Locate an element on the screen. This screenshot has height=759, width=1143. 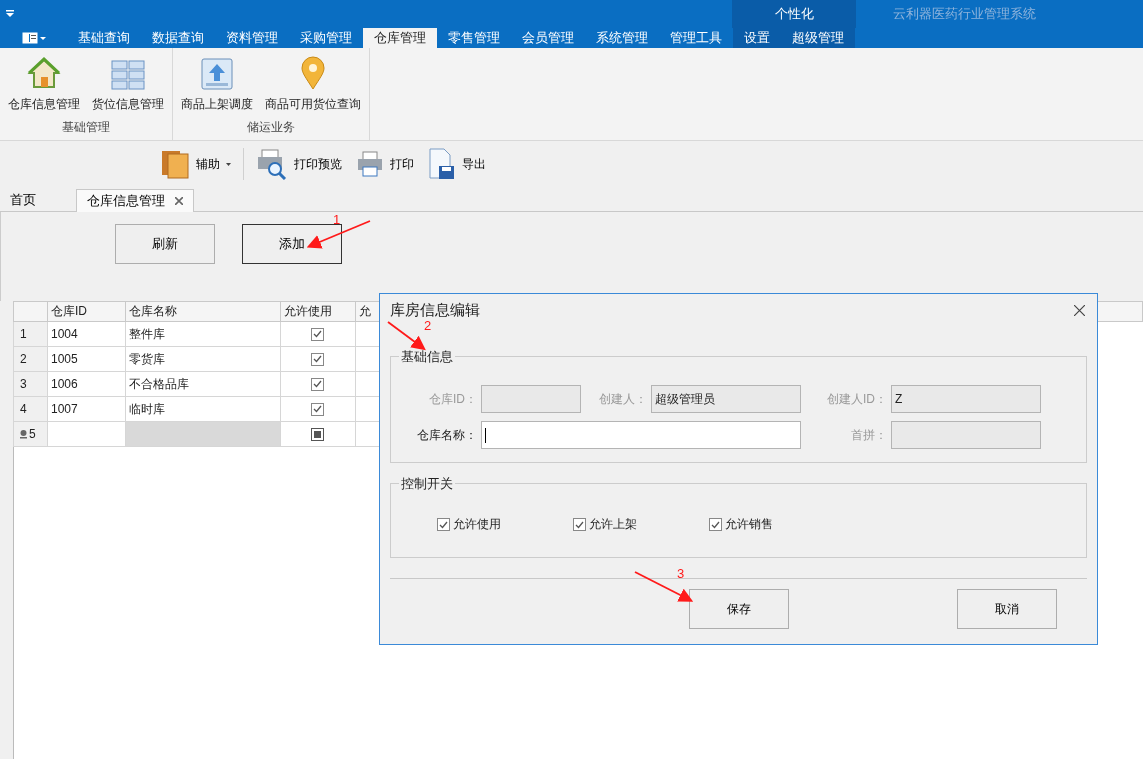
printer-icon is located at coordinates (370, 164).